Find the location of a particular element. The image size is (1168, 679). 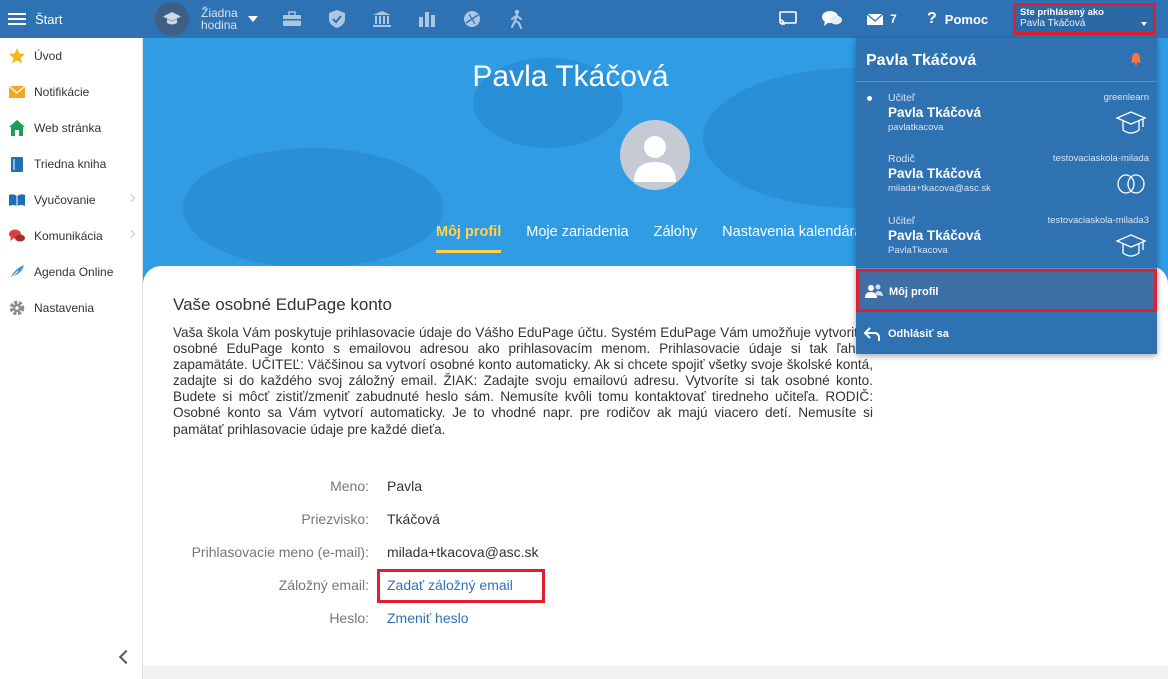

hamburger-icon is located at coordinates (17, 19).